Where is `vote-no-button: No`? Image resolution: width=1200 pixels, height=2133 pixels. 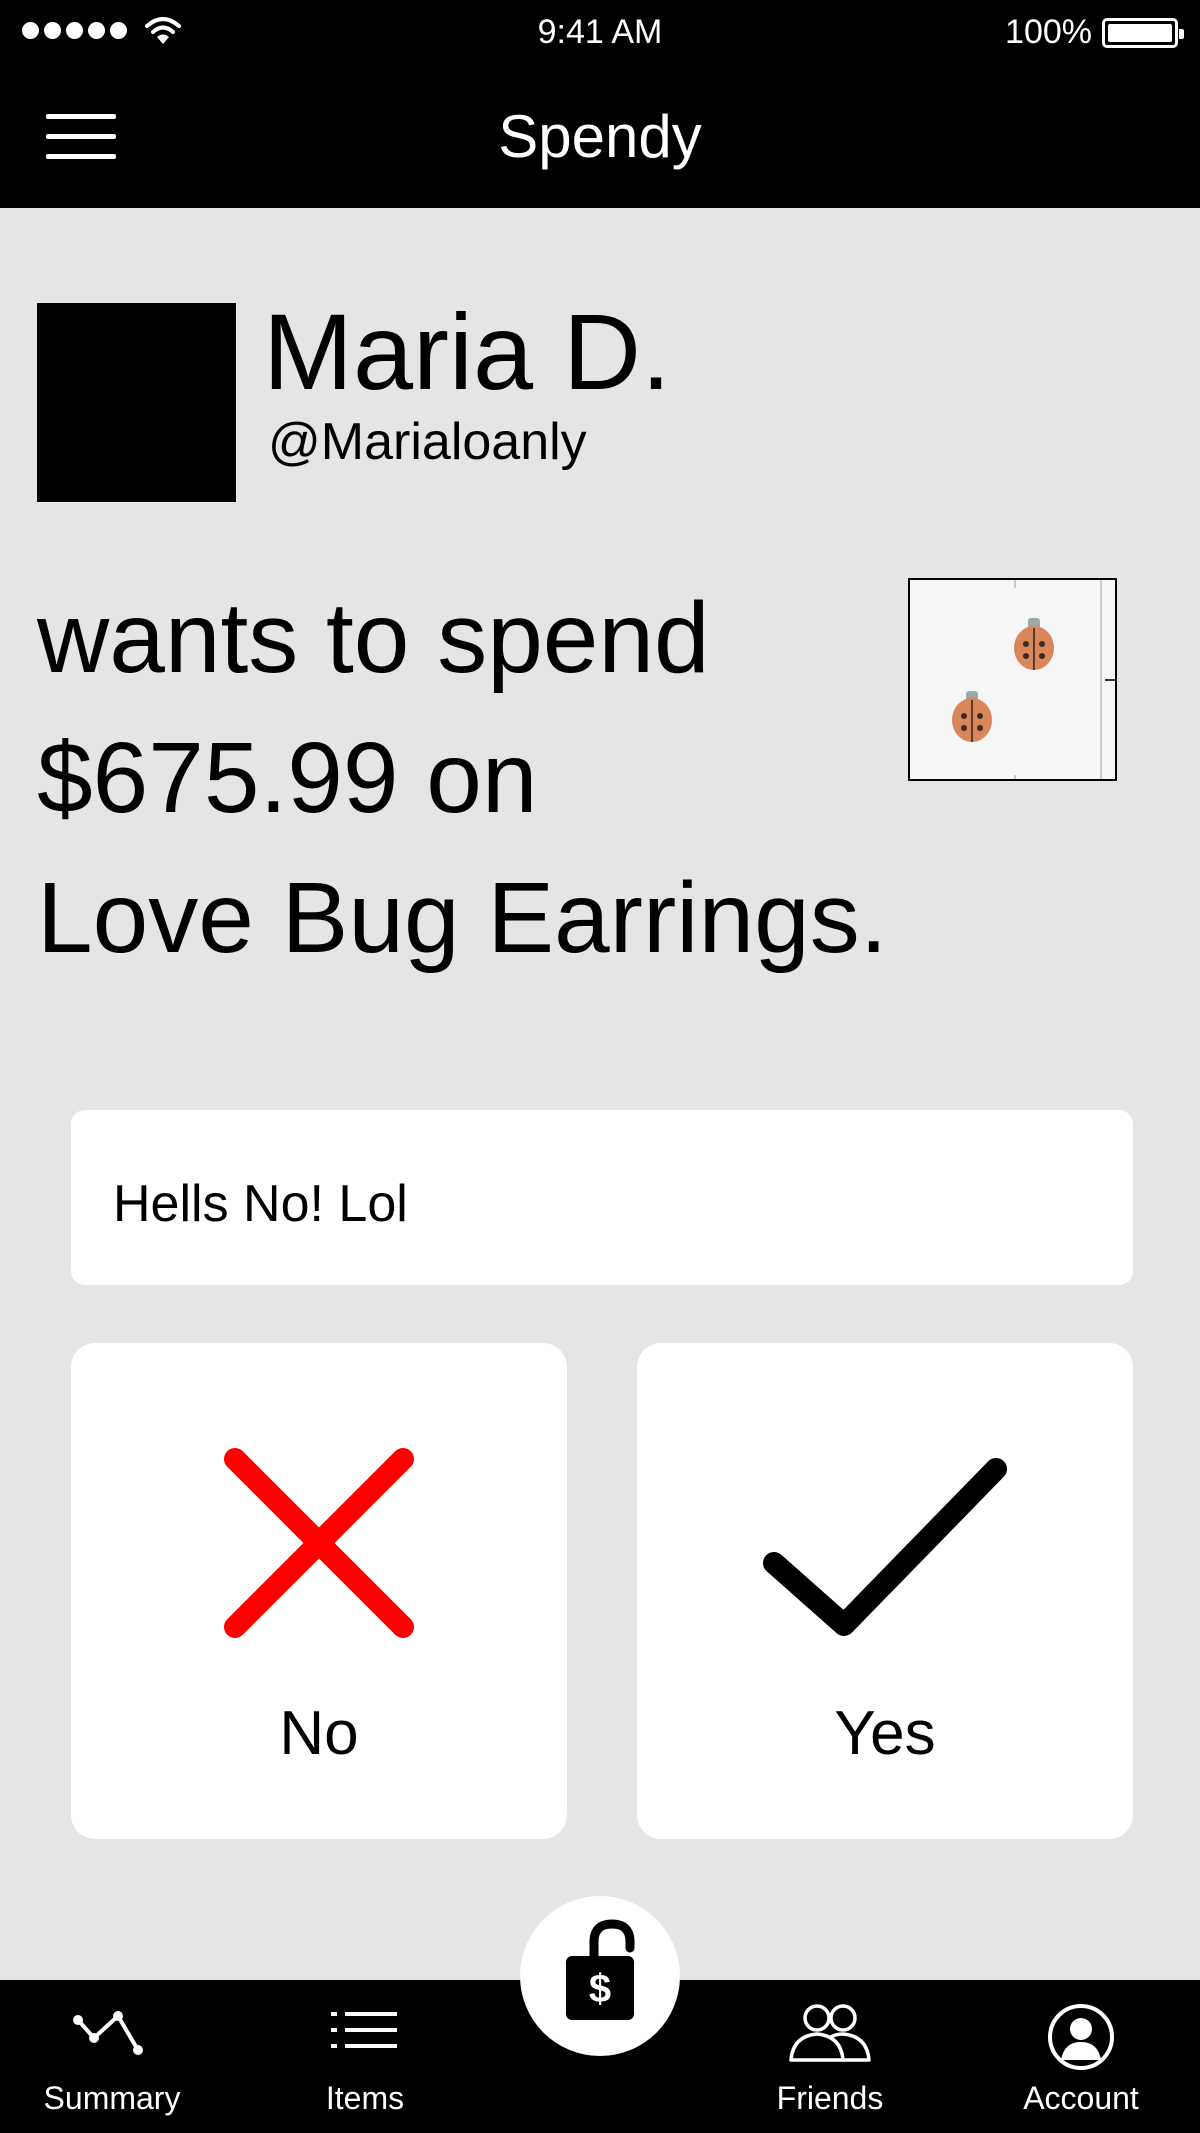 vote-no-button: No is located at coordinates (319, 1591).